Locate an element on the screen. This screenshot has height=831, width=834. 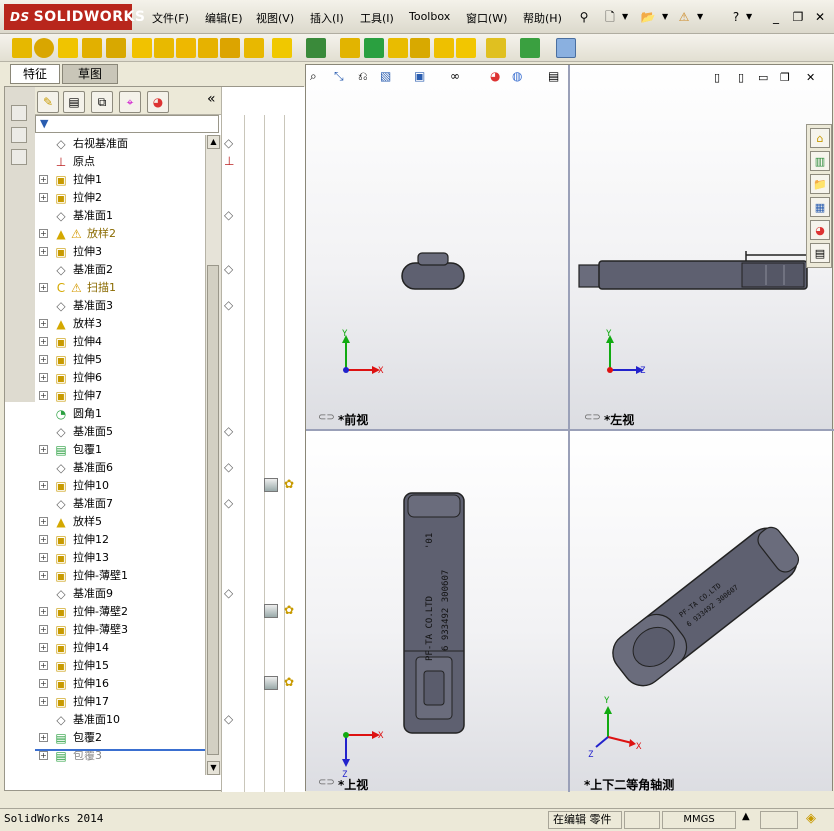
tree-item: + ▣ 拉伸-薄壁2 is located at coordinates (120, 612).